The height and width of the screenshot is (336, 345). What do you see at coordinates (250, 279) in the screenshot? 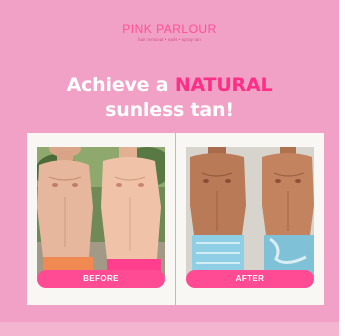
I see `after-label: AFTER` at bounding box center [250, 279].